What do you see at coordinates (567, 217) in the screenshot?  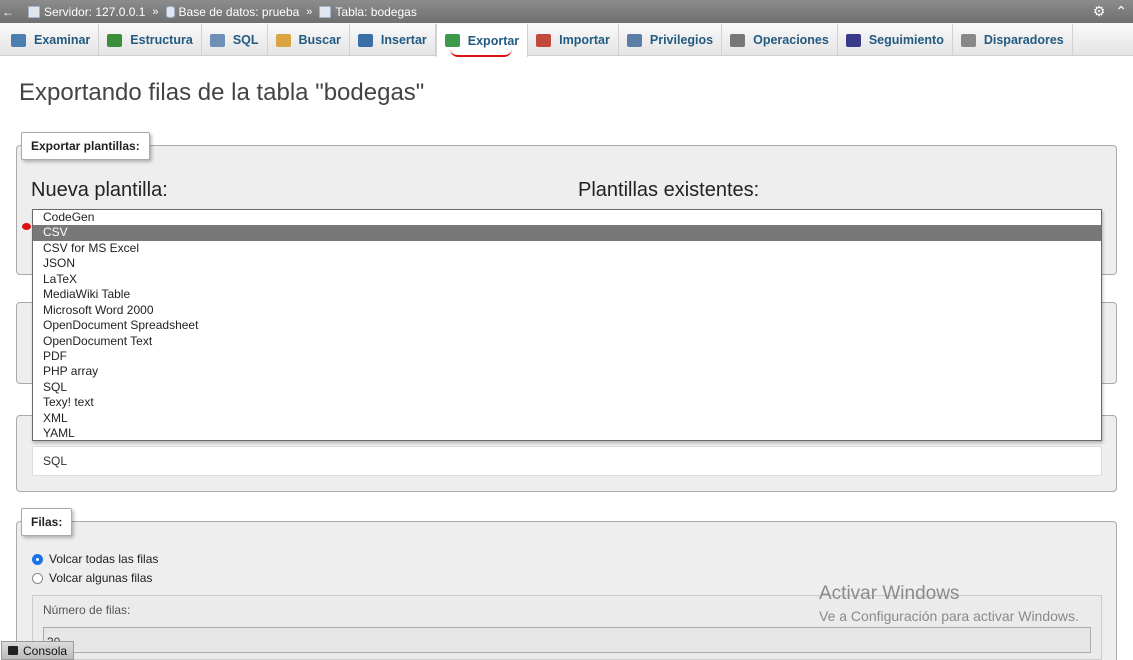 I see `format-option: CodeGen` at bounding box center [567, 217].